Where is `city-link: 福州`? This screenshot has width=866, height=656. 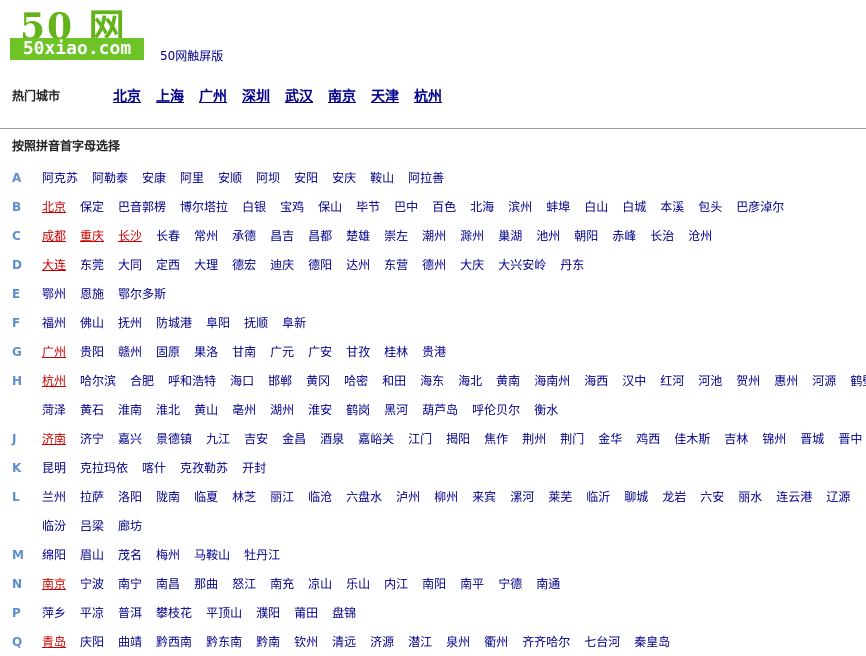 city-link: 福州 is located at coordinates (54, 322).